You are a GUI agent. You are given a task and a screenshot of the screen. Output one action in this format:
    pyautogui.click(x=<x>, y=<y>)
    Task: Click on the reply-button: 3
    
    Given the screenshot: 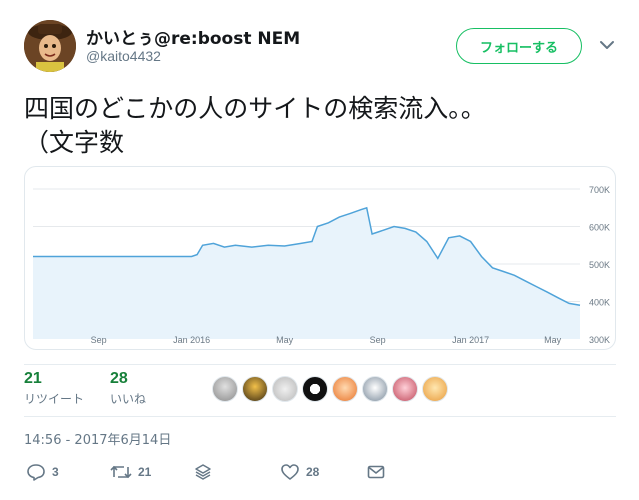 What is the action you would take?
    pyautogui.click(x=42, y=472)
    